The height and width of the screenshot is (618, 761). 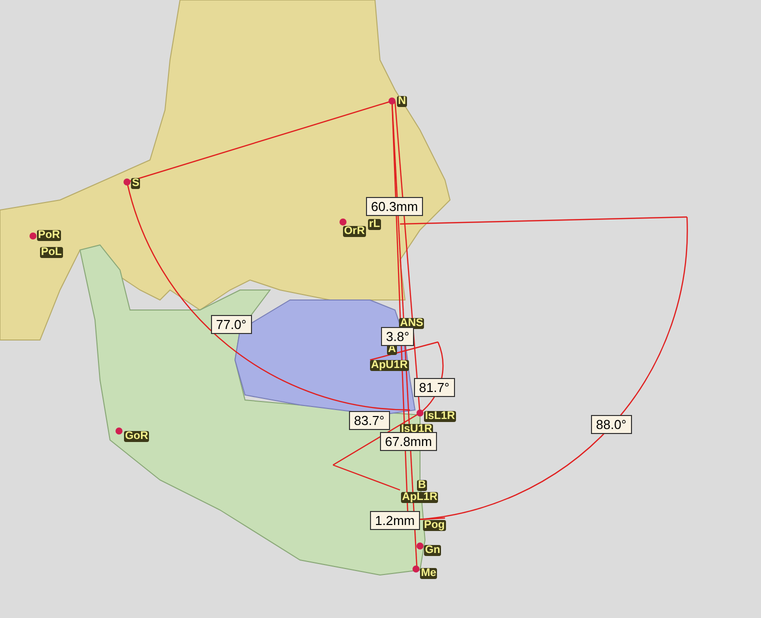 What do you see at coordinates (369, 420) in the screenshot?
I see `measurement-label: 83.7°` at bounding box center [369, 420].